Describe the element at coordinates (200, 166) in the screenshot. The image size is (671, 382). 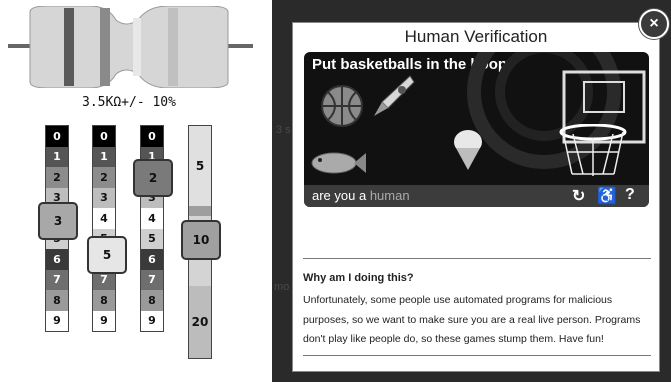
I see `tolerance-option-top: 5` at that location.